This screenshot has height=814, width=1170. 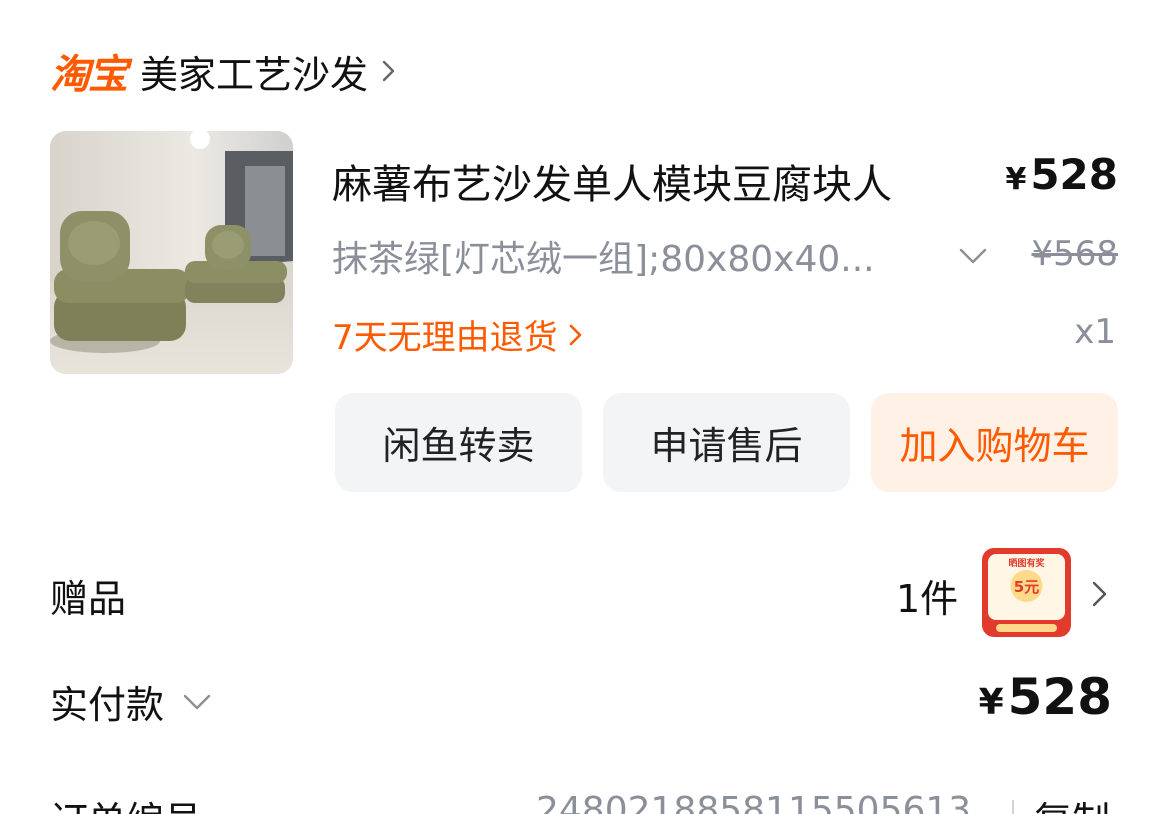 What do you see at coordinates (1026, 587) in the screenshot?
I see `coupon-value-text: 5元` at bounding box center [1026, 587].